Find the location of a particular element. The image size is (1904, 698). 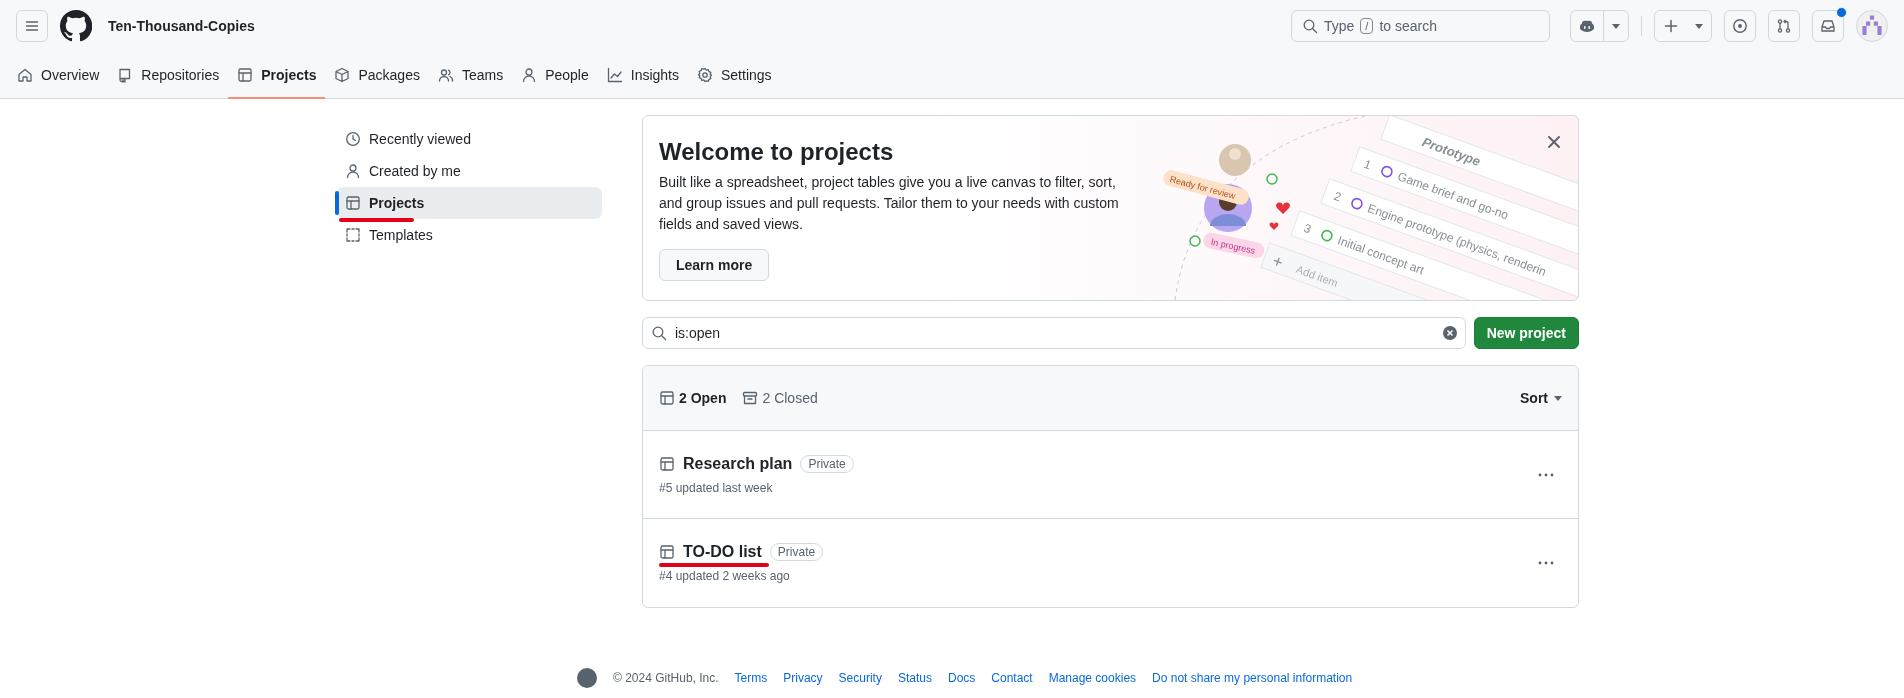

project-title: Research plan is located at coordinates (738, 463).